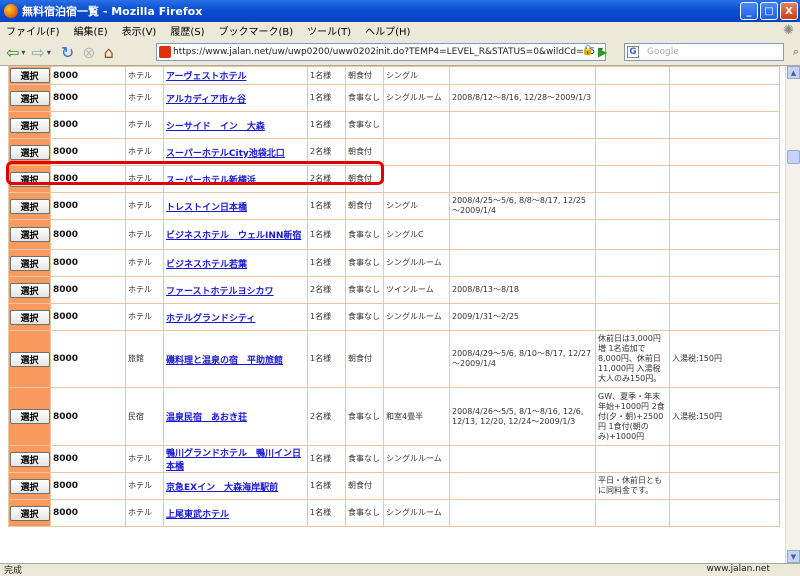 The height and width of the screenshot is (576, 800). What do you see at coordinates (522, 152) in the screenshot?
I see `surcharge-period` at bounding box center [522, 152].